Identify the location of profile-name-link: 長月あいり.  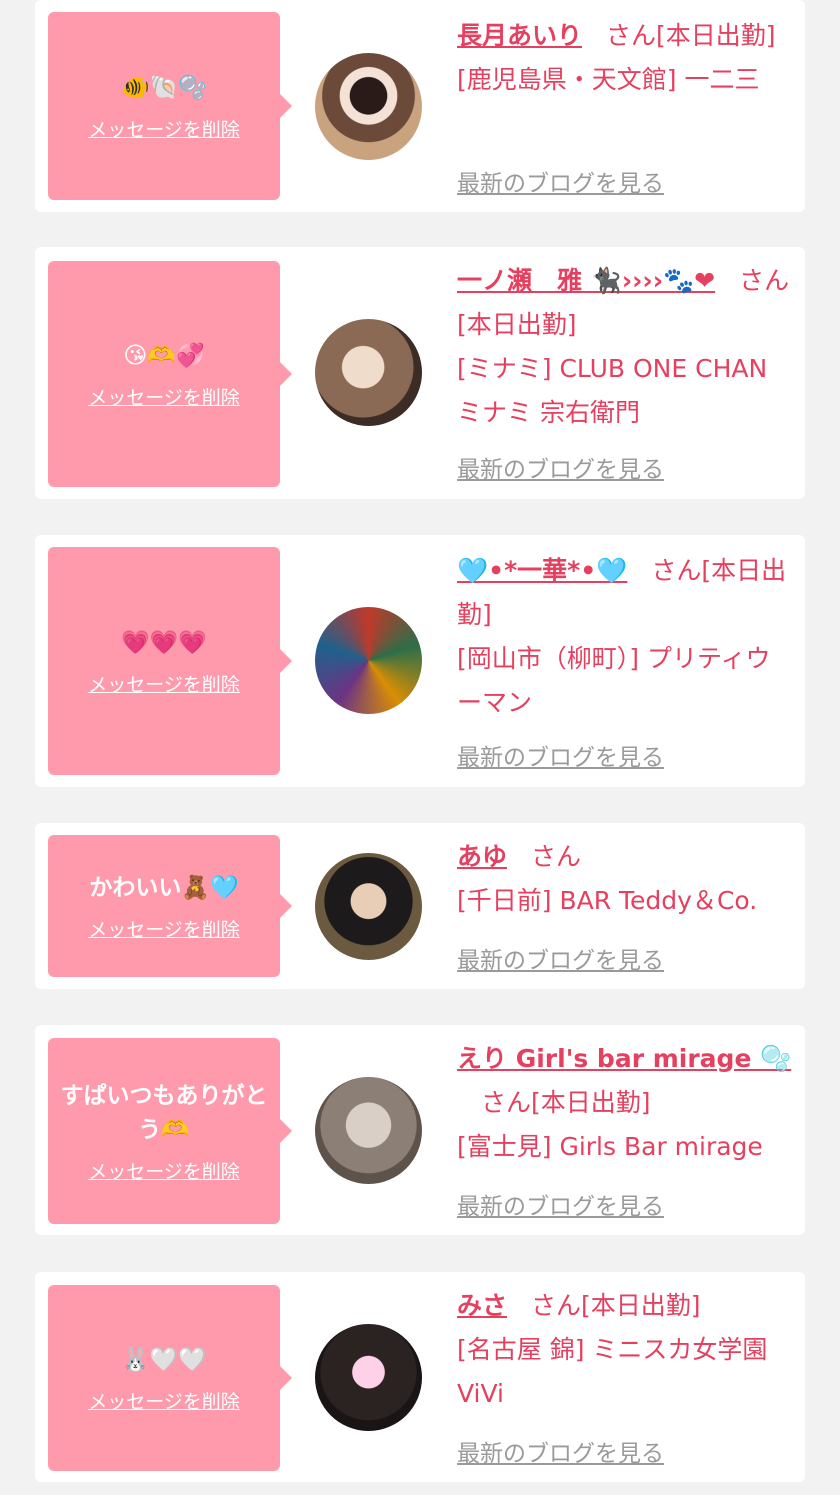
(519, 35).